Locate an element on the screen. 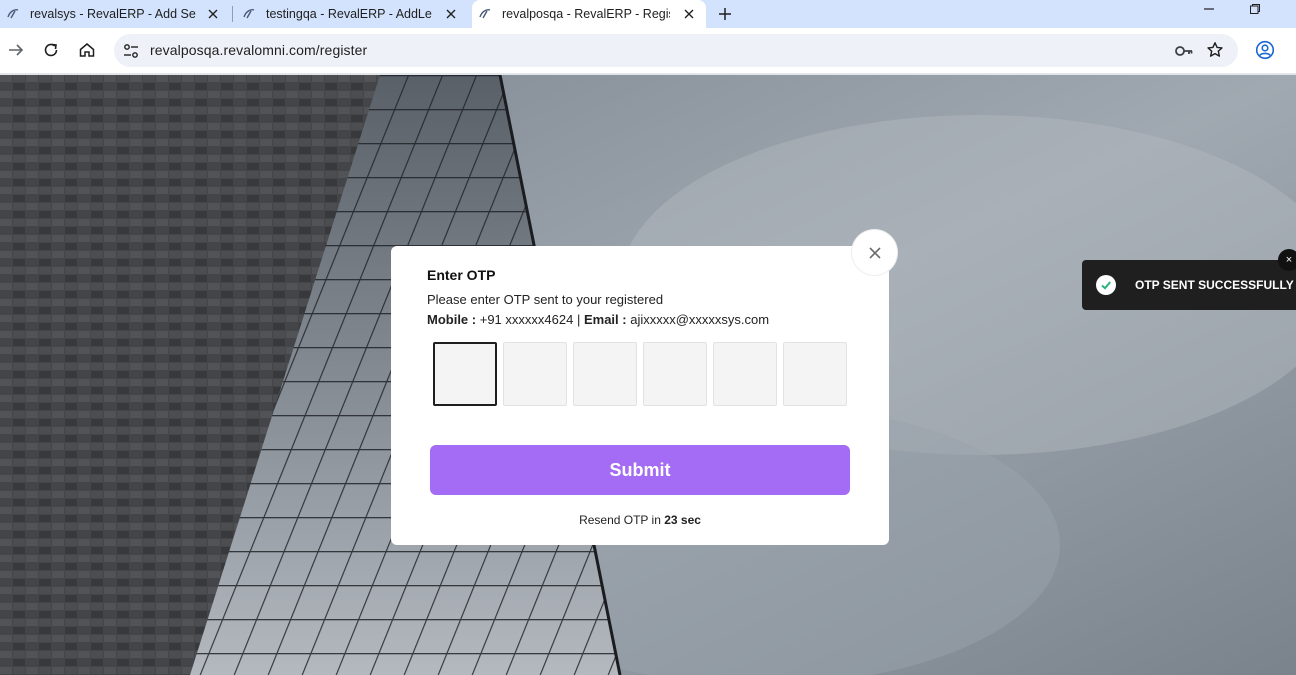 The width and height of the screenshot is (1296, 675). browser-toolbar: revalposqa.revalomni.com/register is located at coordinates (648, 51).